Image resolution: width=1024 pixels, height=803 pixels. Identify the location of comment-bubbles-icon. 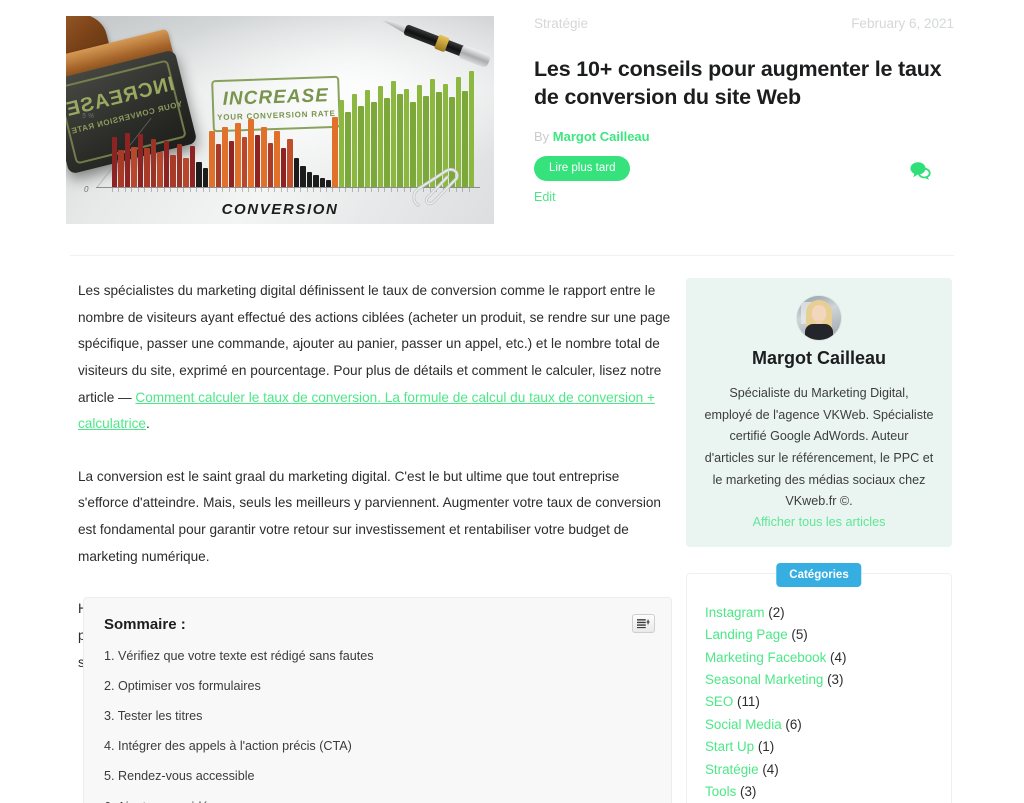
(920, 171).